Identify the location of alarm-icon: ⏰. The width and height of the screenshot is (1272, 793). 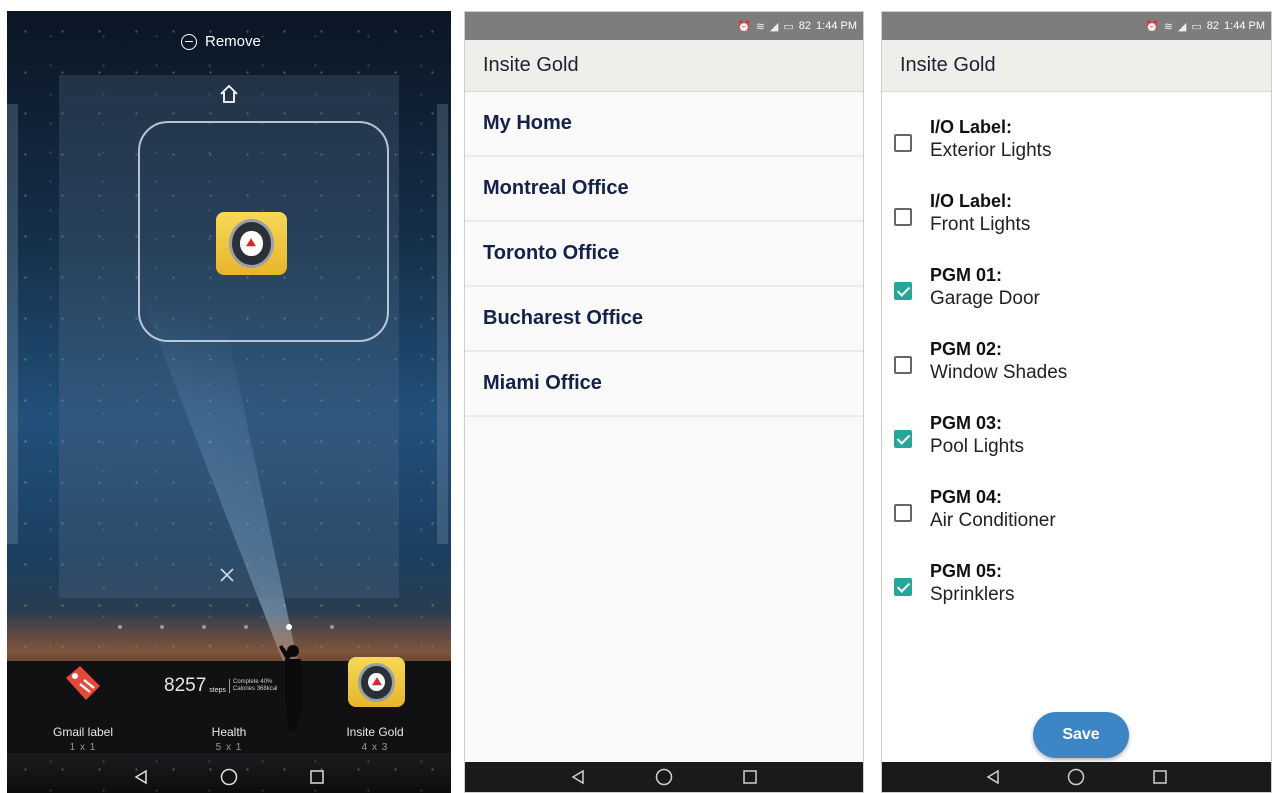
(1151, 26).